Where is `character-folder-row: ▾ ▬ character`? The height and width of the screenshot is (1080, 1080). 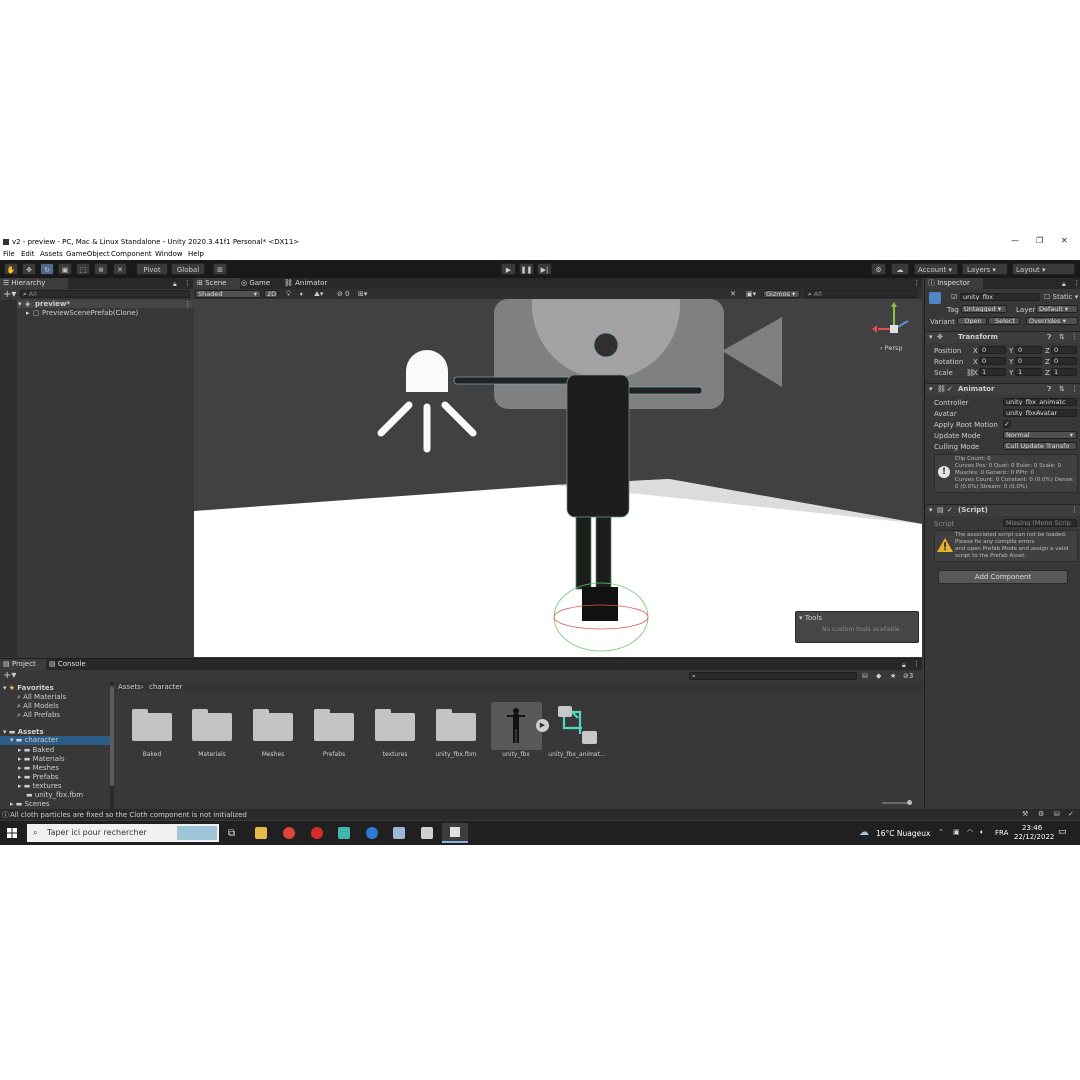
character-folder-row: ▾ ▬ character is located at coordinates (55, 740).